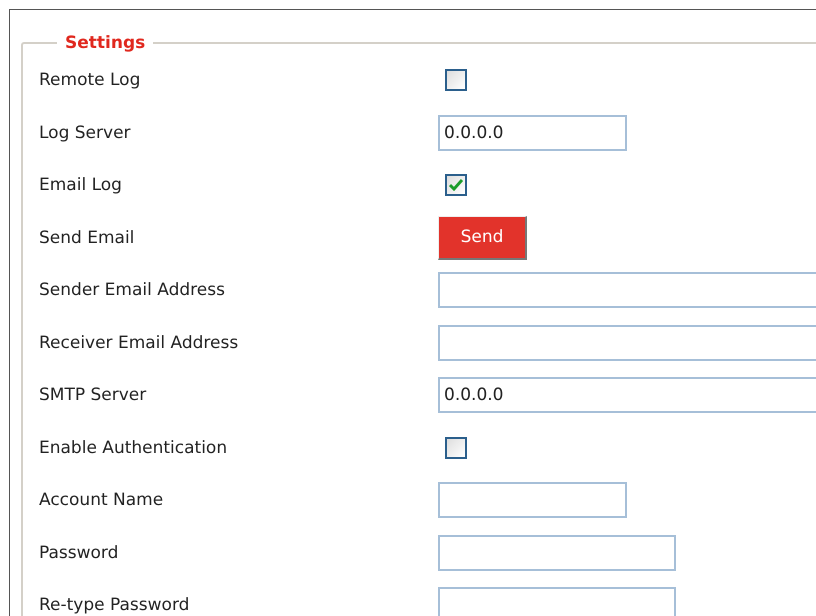 This screenshot has height=616, width=816. I want to click on field-label: Sender Email Address, so click(132, 290).